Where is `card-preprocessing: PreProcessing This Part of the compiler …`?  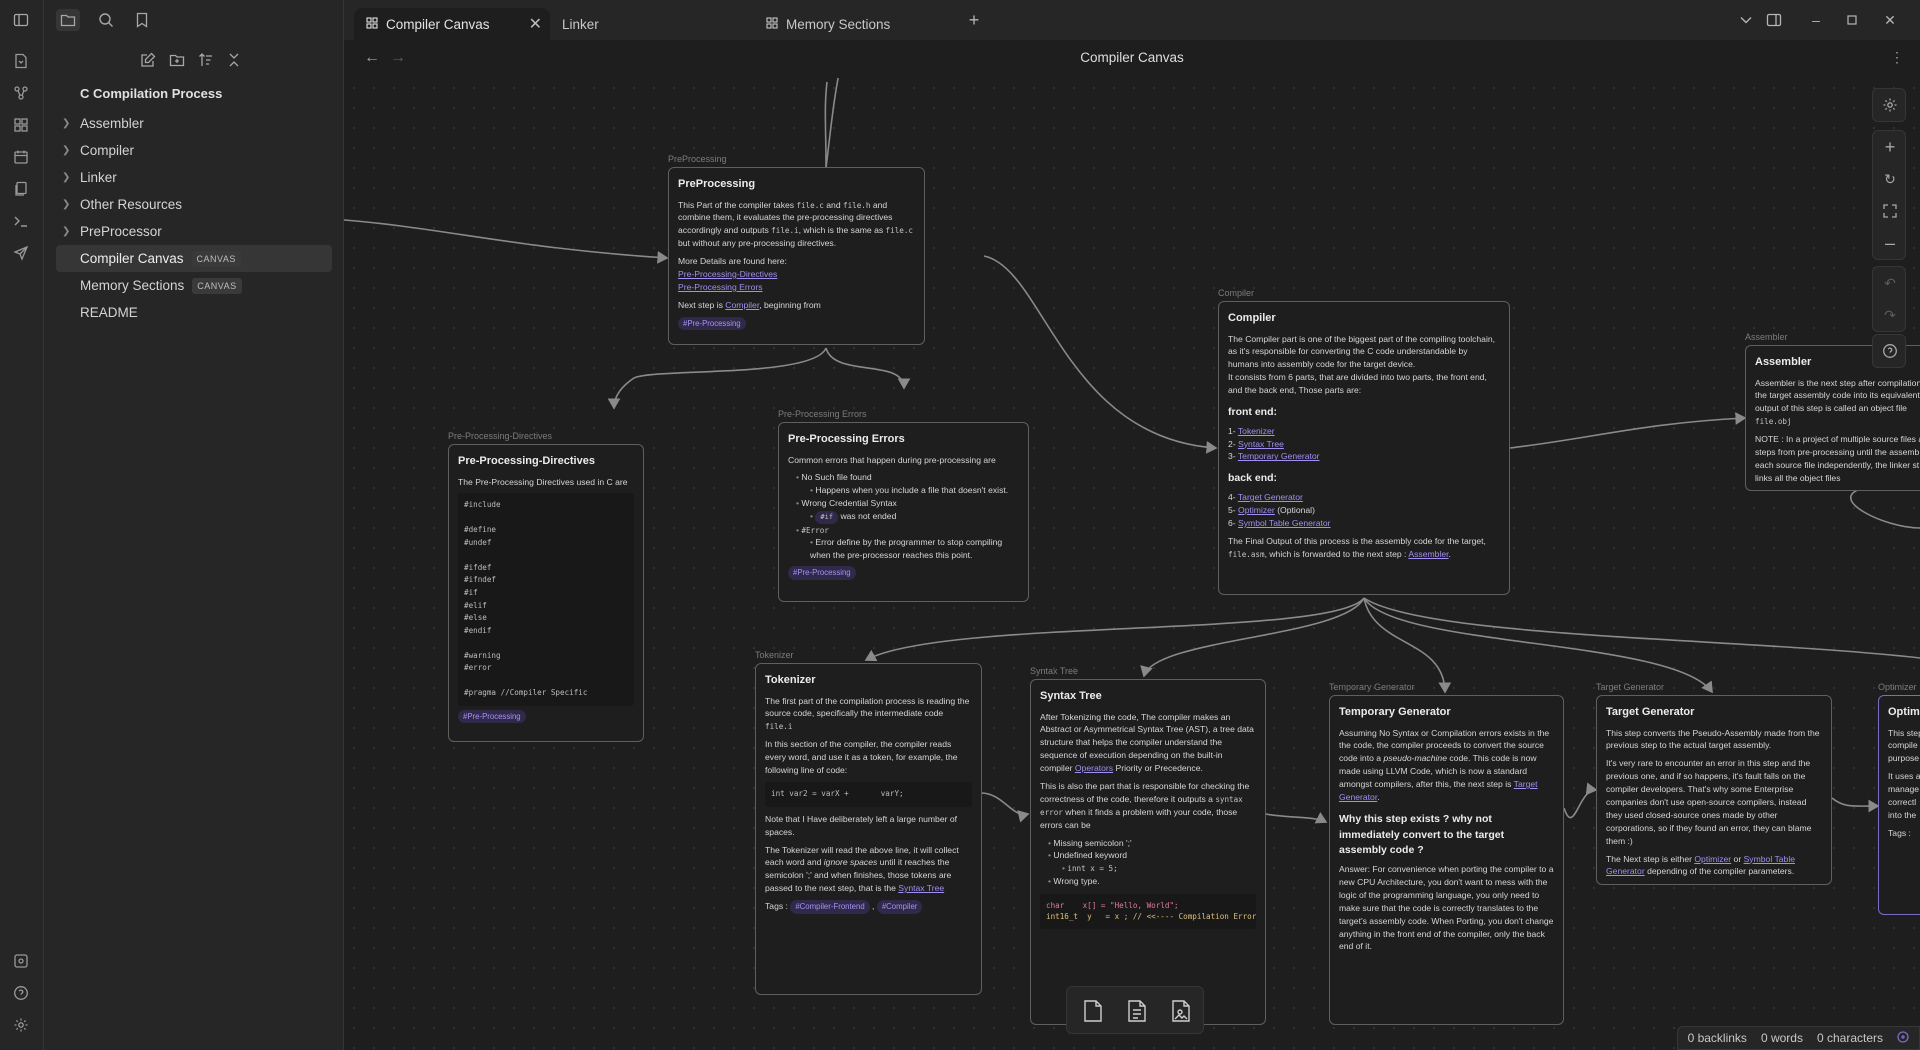
card-preprocessing: PreProcessing This Part of the compiler … is located at coordinates (796, 256).